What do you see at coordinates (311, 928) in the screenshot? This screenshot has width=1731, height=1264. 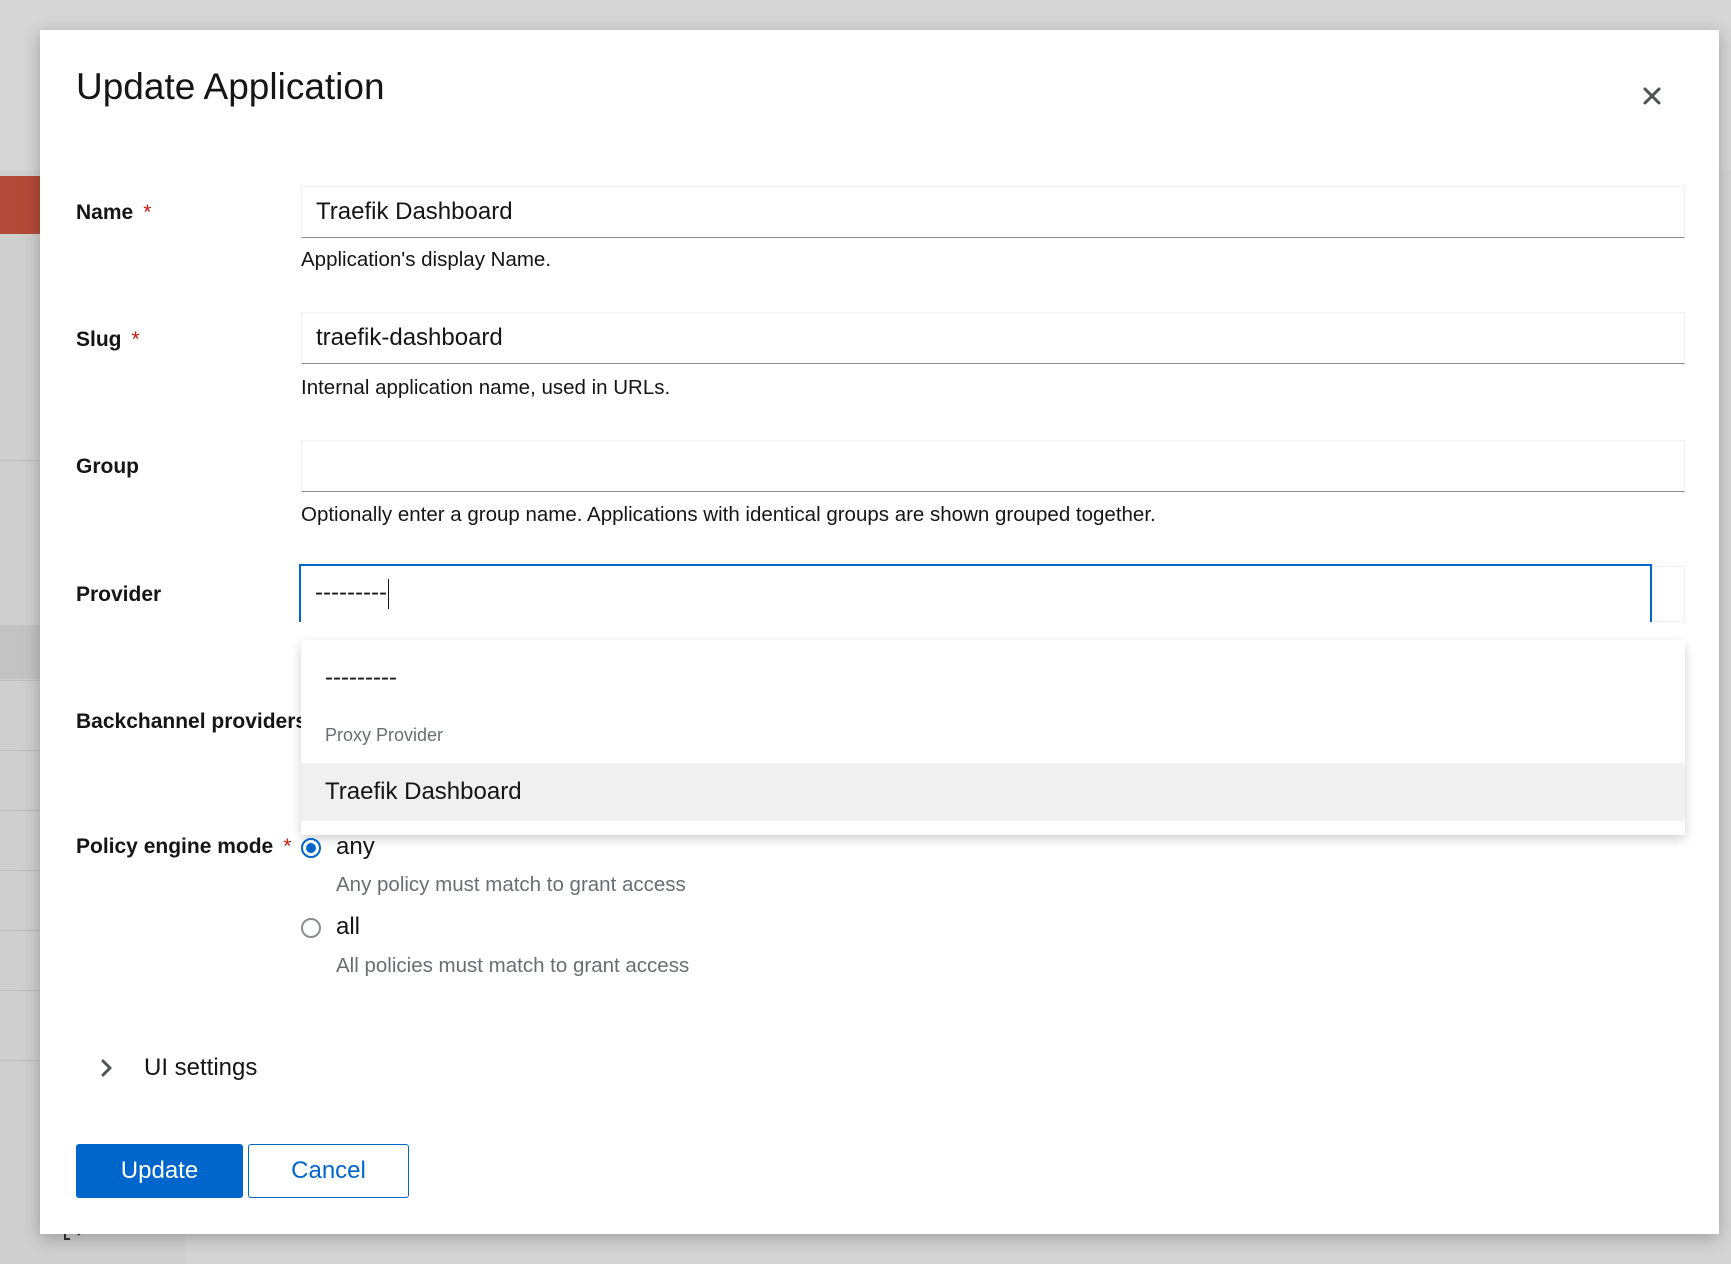 I see `policy-all-radio` at bounding box center [311, 928].